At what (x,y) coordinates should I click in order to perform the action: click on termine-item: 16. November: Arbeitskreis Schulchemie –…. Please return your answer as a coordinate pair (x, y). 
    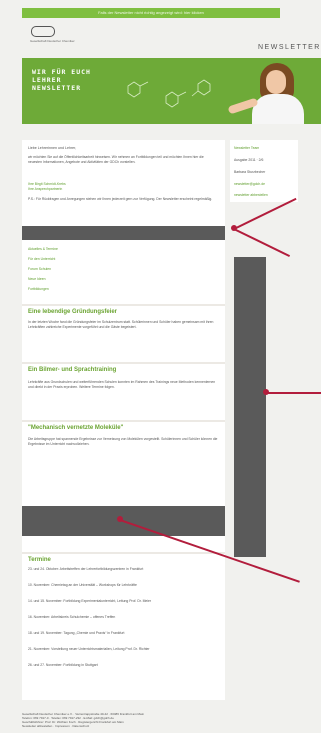
    Looking at the image, I should click on (123, 617).